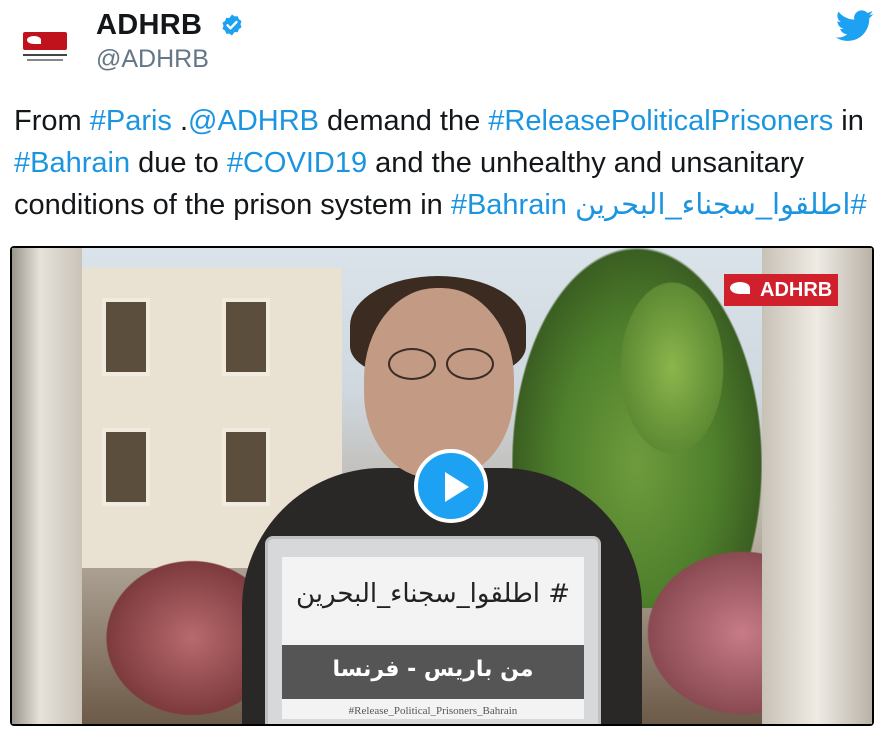 The height and width of the screenshot is (751, 894). What do you see at coordinates (439, 383) in the screenshot?
I see `person-face` at bounding box center [439, 383].